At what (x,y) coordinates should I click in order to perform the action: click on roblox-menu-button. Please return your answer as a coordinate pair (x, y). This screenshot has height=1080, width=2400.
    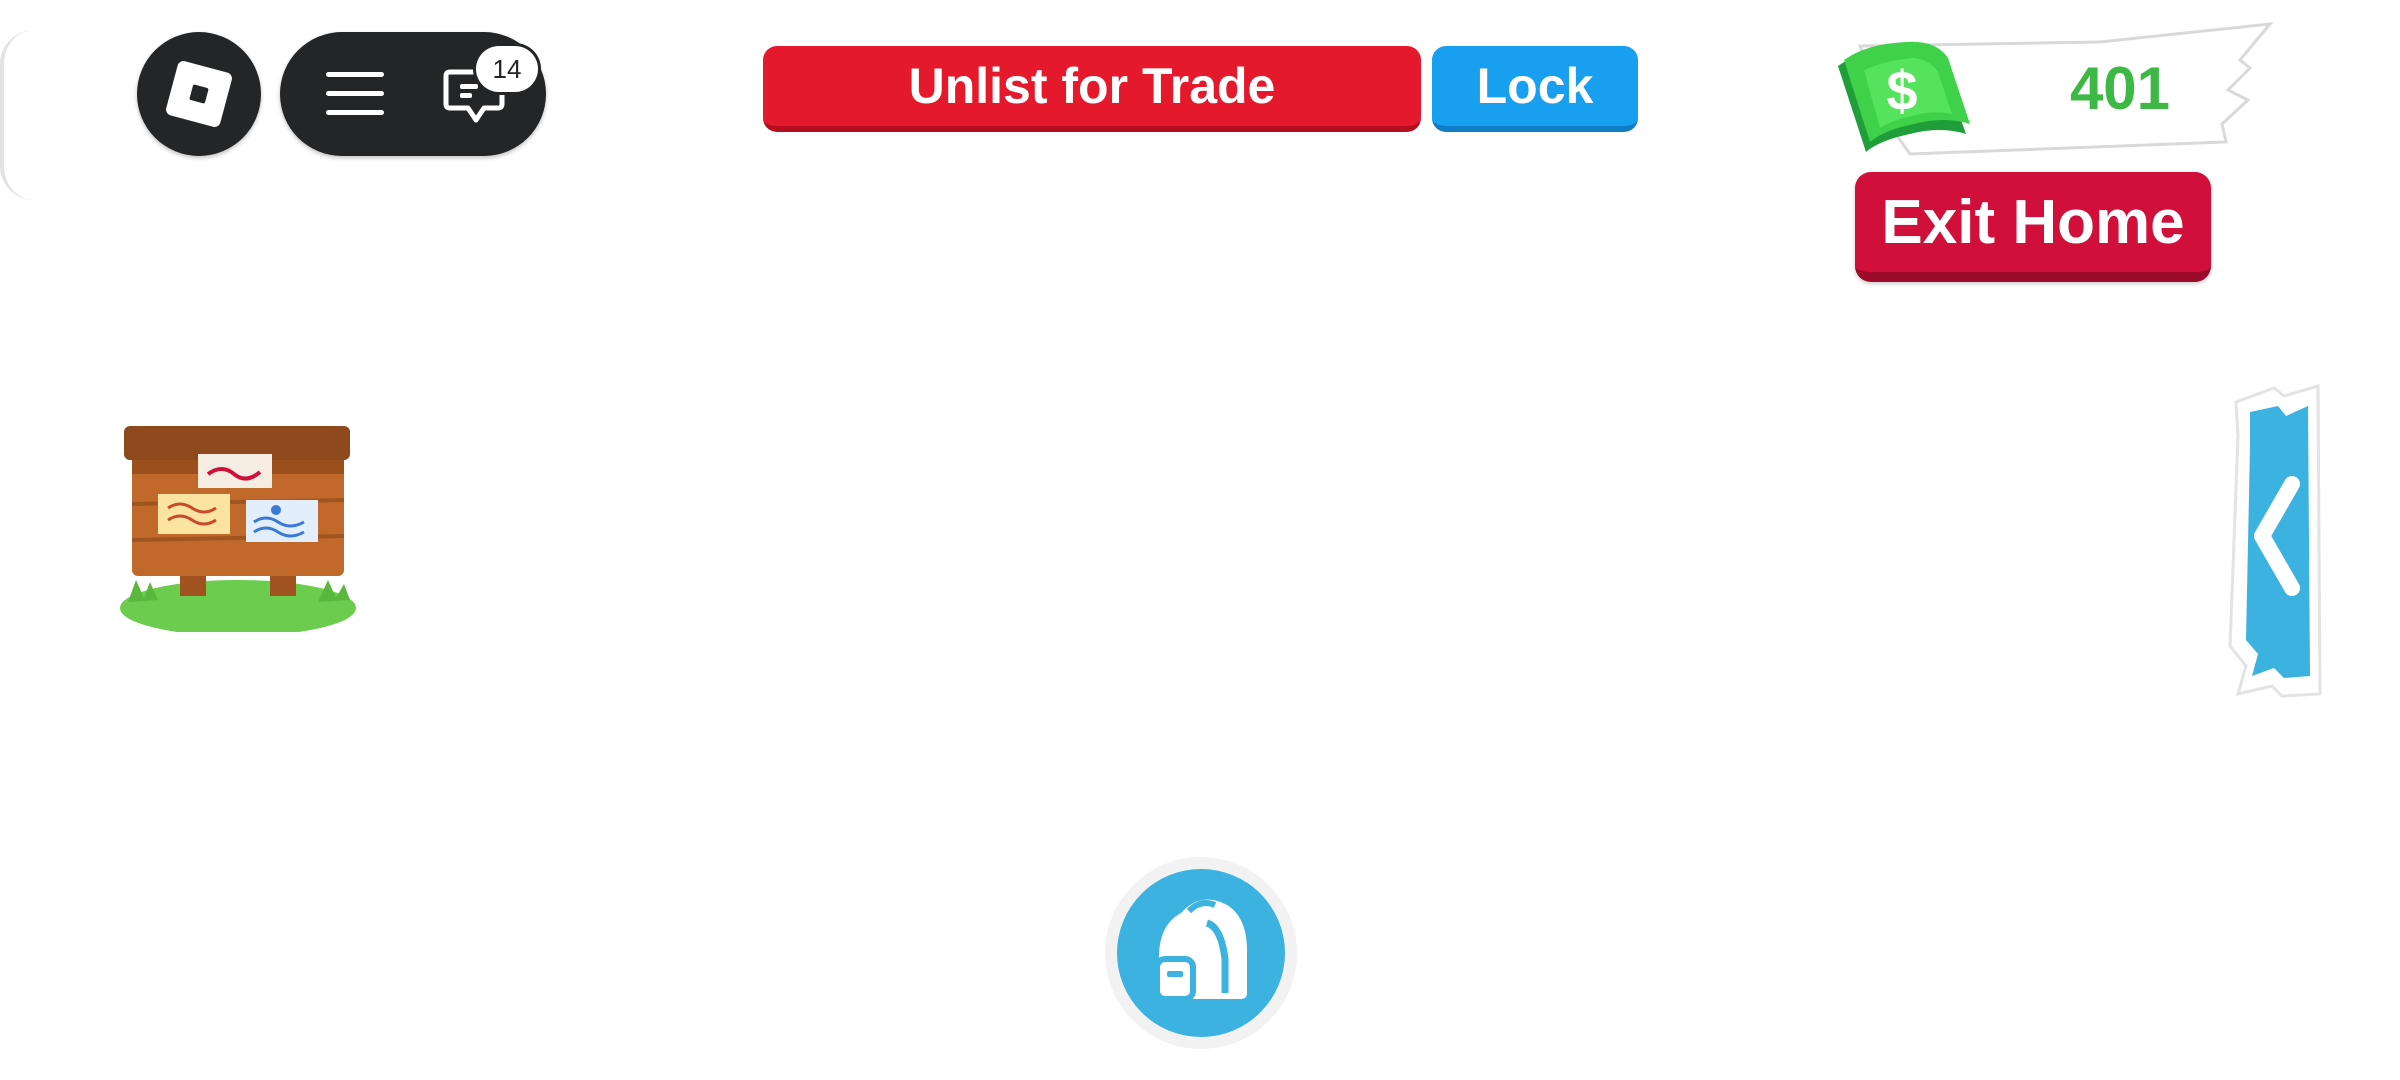
    Looking at the image, I should click on (199, 94).